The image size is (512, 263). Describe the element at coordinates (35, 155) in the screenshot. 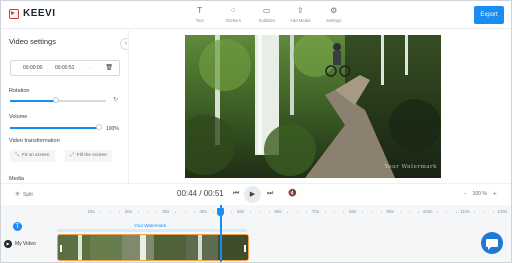

I see `fit-on-screen-label: Fit on screen` at that location.